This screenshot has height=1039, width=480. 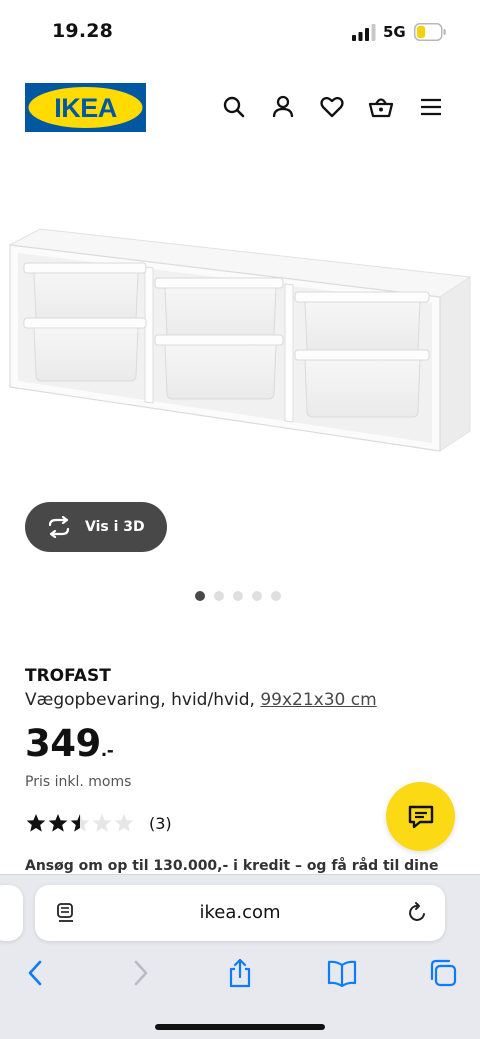 What do you see at coordinates (364, 32) in the screenshot?
I see `signal-icon` at bounding box center [364, 32].